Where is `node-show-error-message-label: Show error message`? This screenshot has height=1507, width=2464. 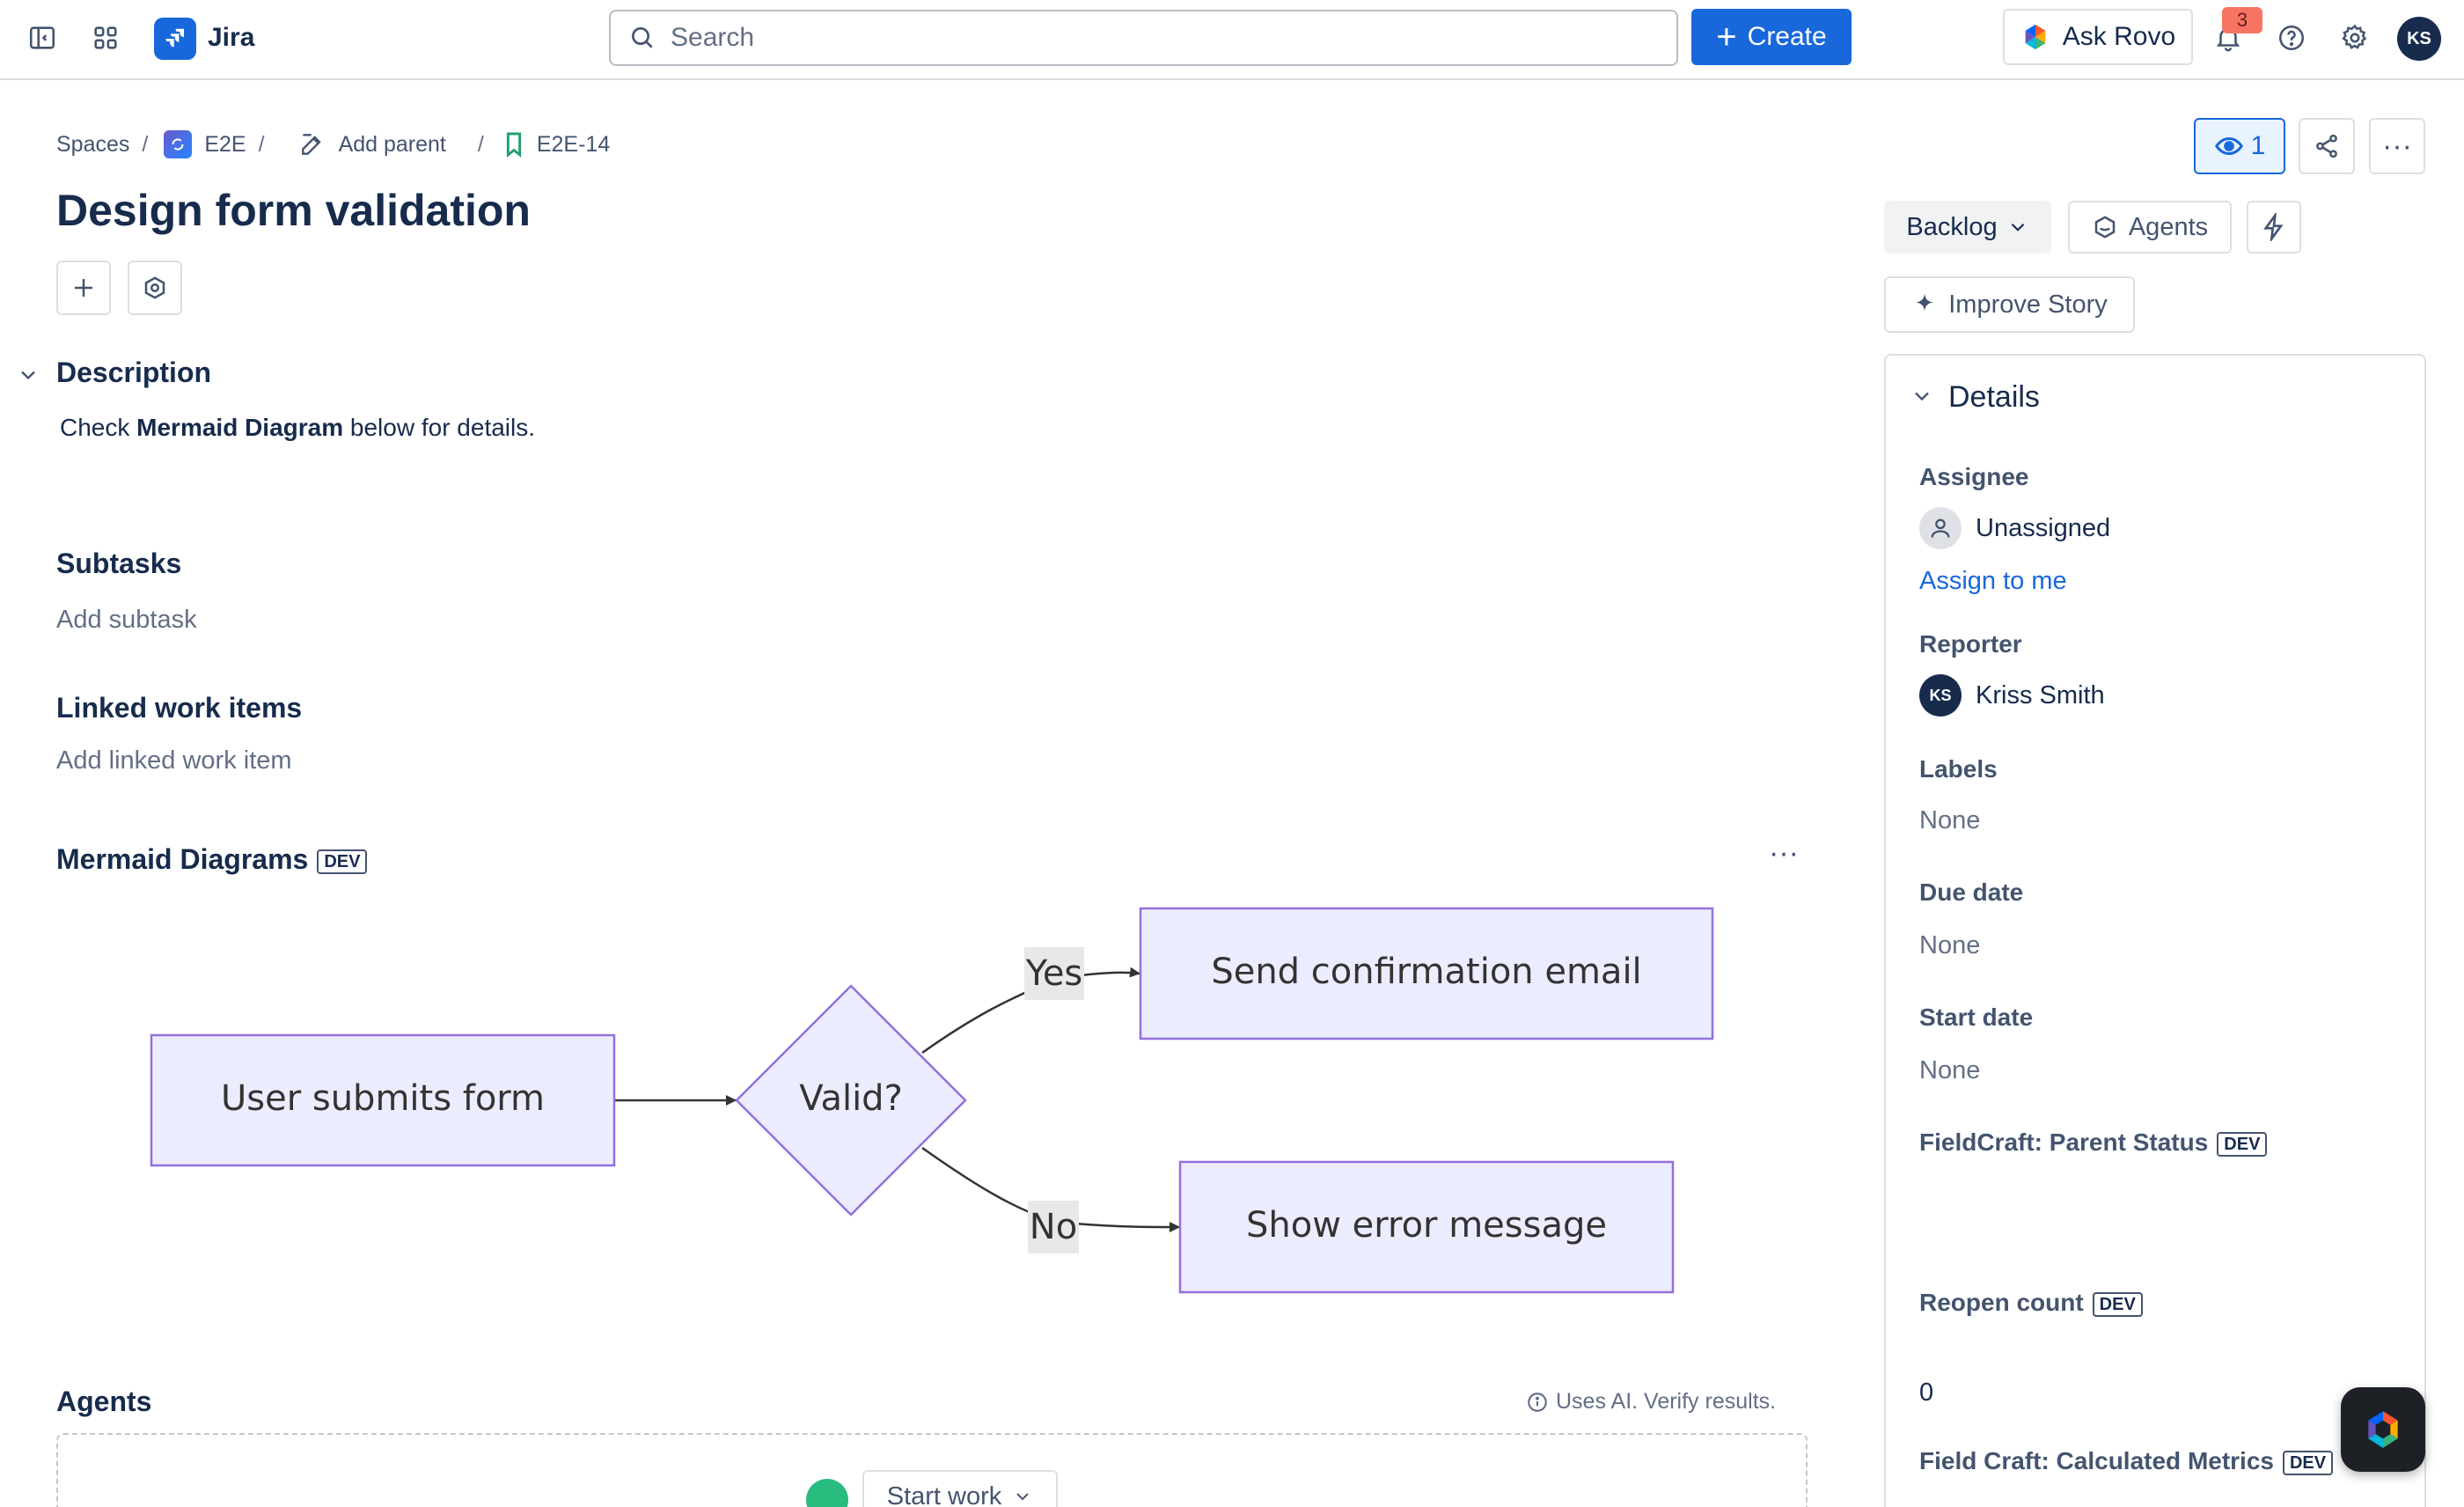 node-show-error-message-label: Show error message is located at coordinates (1427, 1225).